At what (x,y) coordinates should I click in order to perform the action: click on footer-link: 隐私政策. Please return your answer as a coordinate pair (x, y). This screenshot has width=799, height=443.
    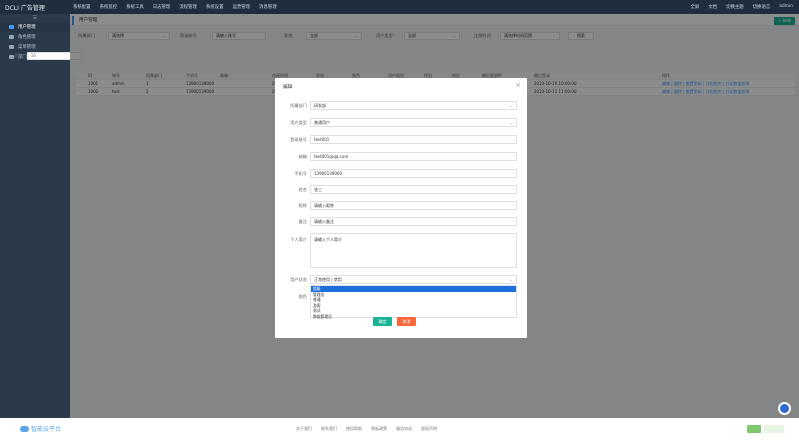
    Looking at the image, I should click on (379, 429).